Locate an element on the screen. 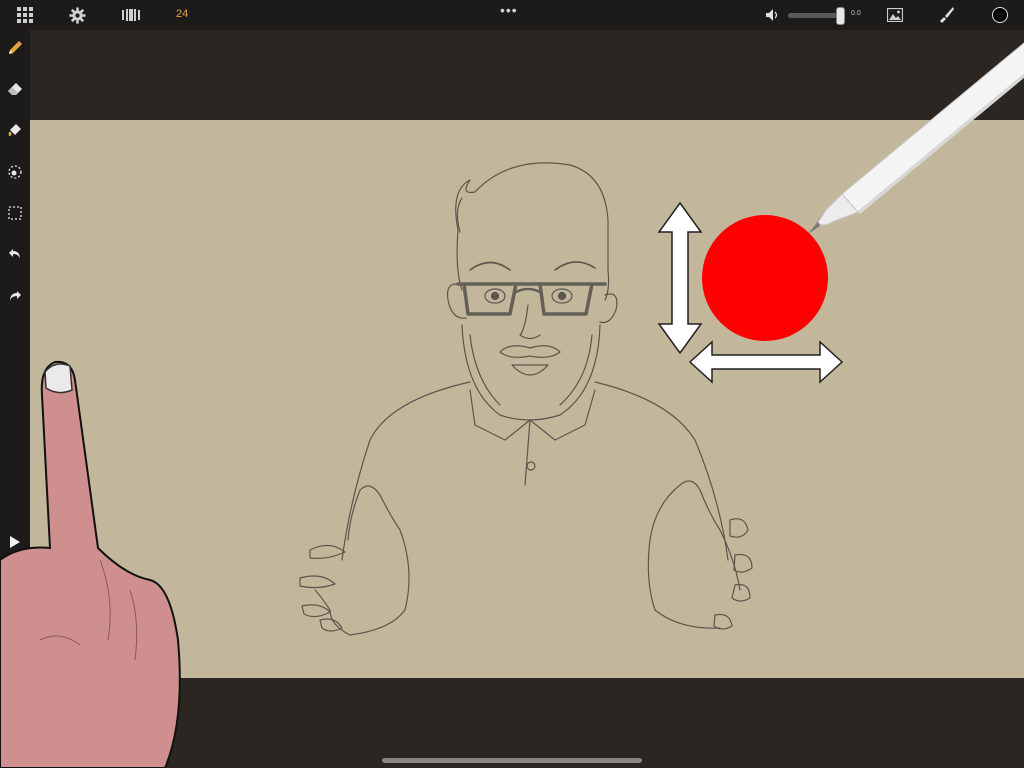 This screenshot has height=768, width=1024. grid-icon is located at coordinates (25, 15).